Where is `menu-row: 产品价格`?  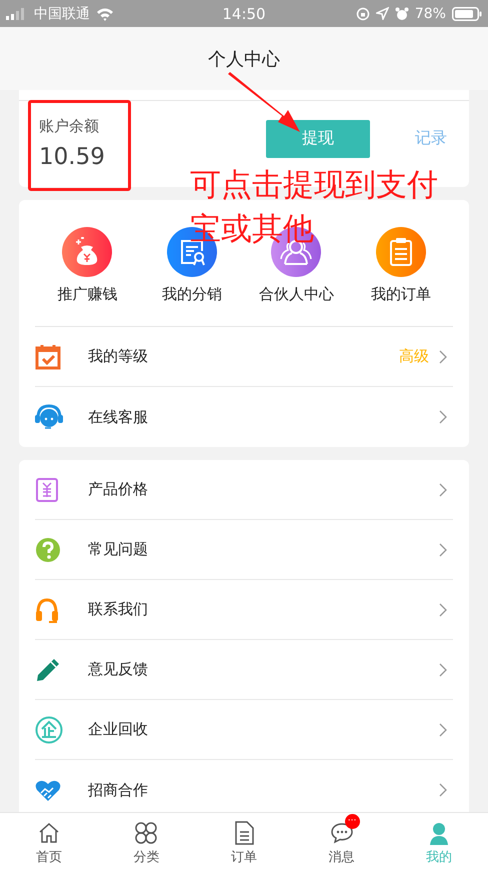
menu-row: 产品价格 is located at coordinates (244, 490).